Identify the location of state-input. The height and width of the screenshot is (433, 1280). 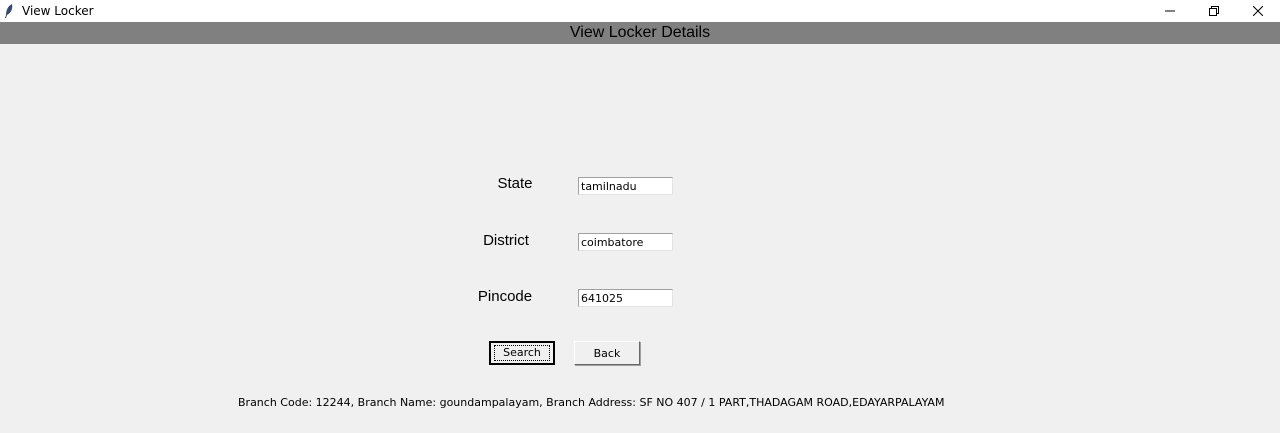
(625, 186).